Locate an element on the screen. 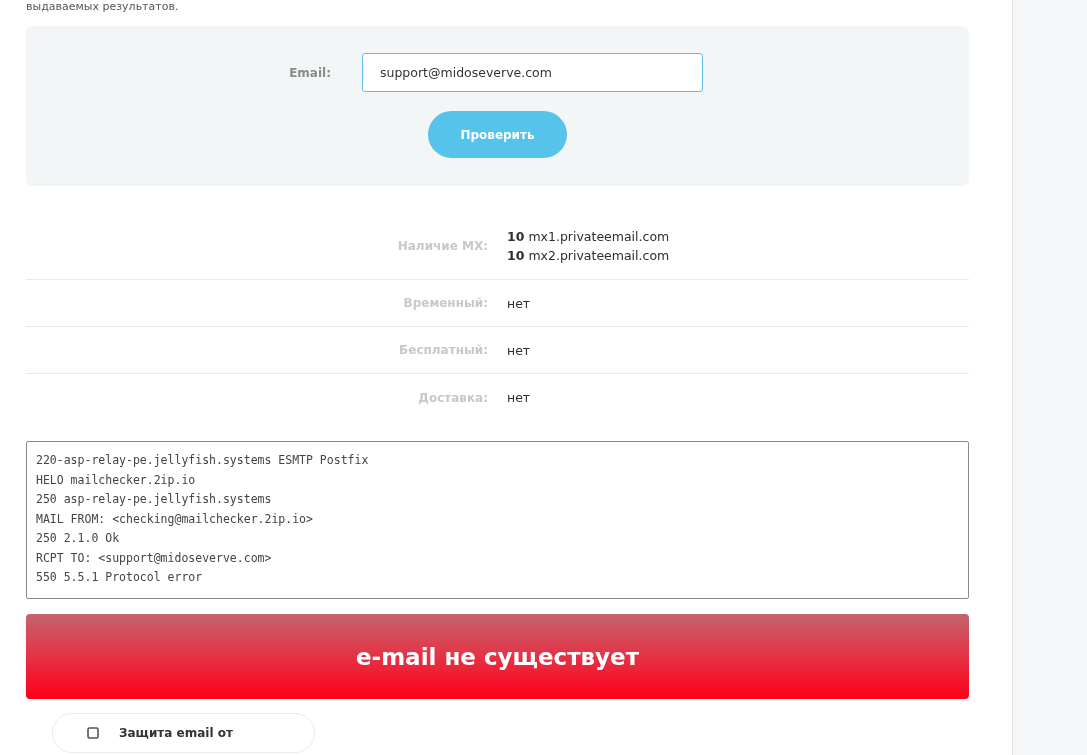 The image size is (1087, 755). result-value: 10 mx2.privateemail.com is located at coordinates (588, 256).